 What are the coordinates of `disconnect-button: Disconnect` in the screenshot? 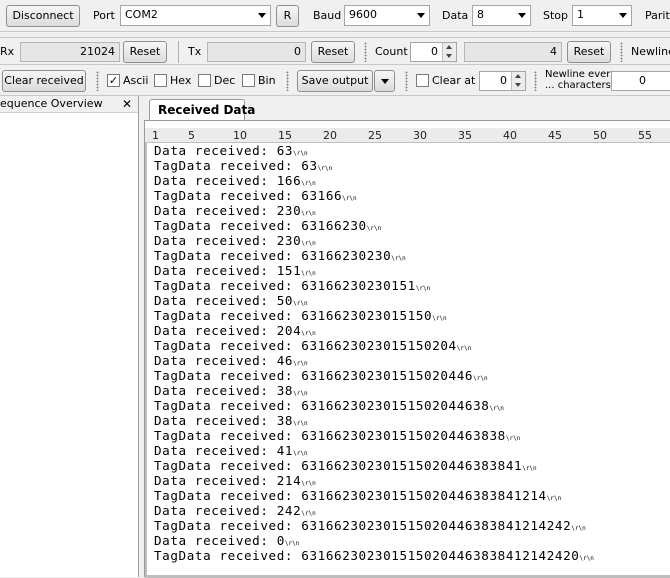 It's located at (43, 16).